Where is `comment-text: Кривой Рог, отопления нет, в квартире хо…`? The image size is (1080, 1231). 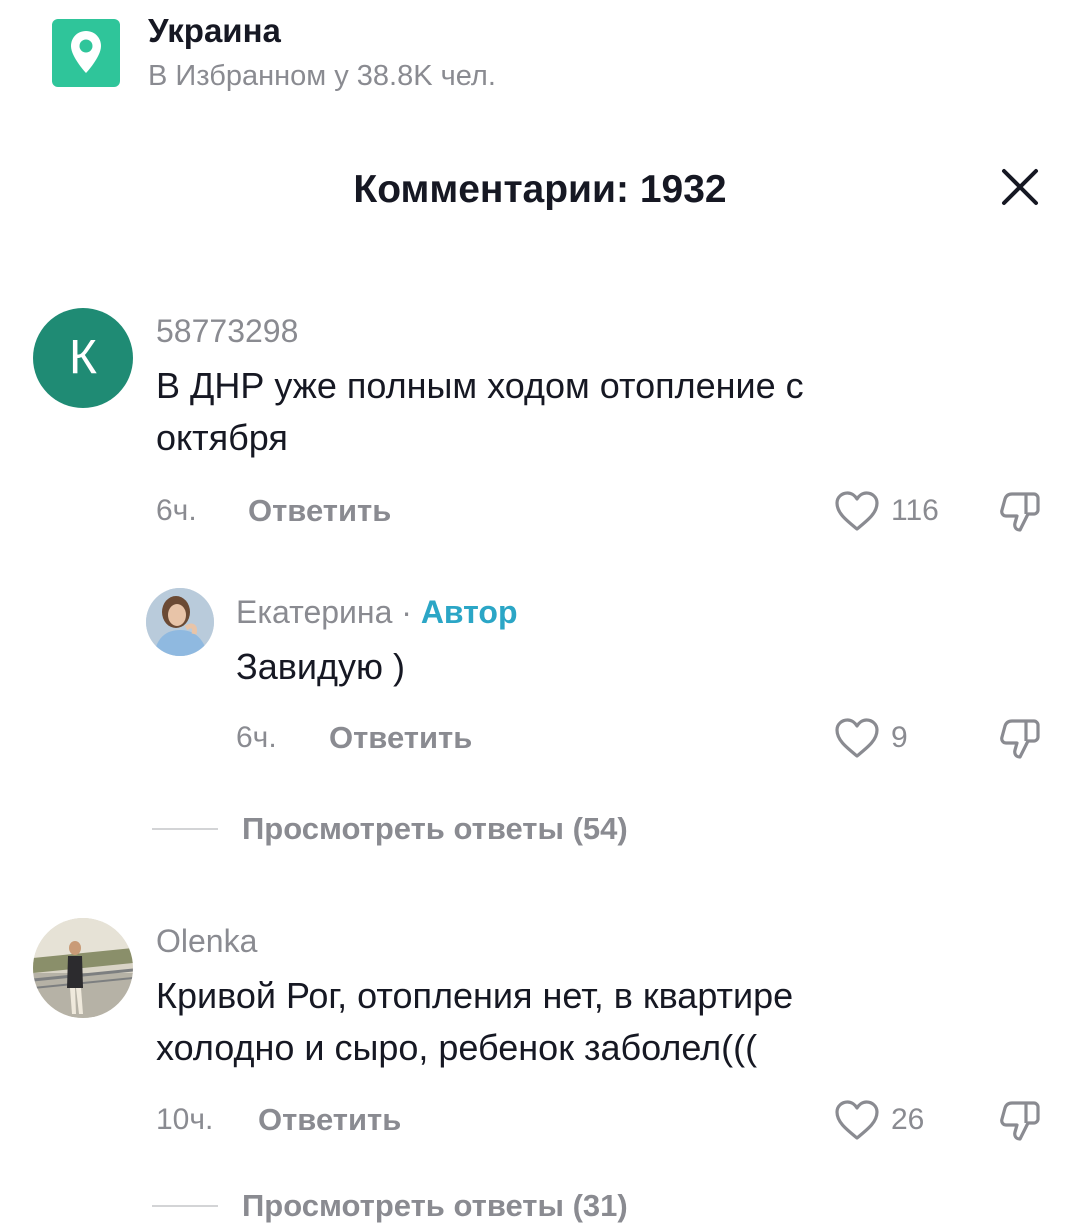 comment-text: Кривой Рог, отопления нет, в квартире хо… is located at coordinates (475, 1021).